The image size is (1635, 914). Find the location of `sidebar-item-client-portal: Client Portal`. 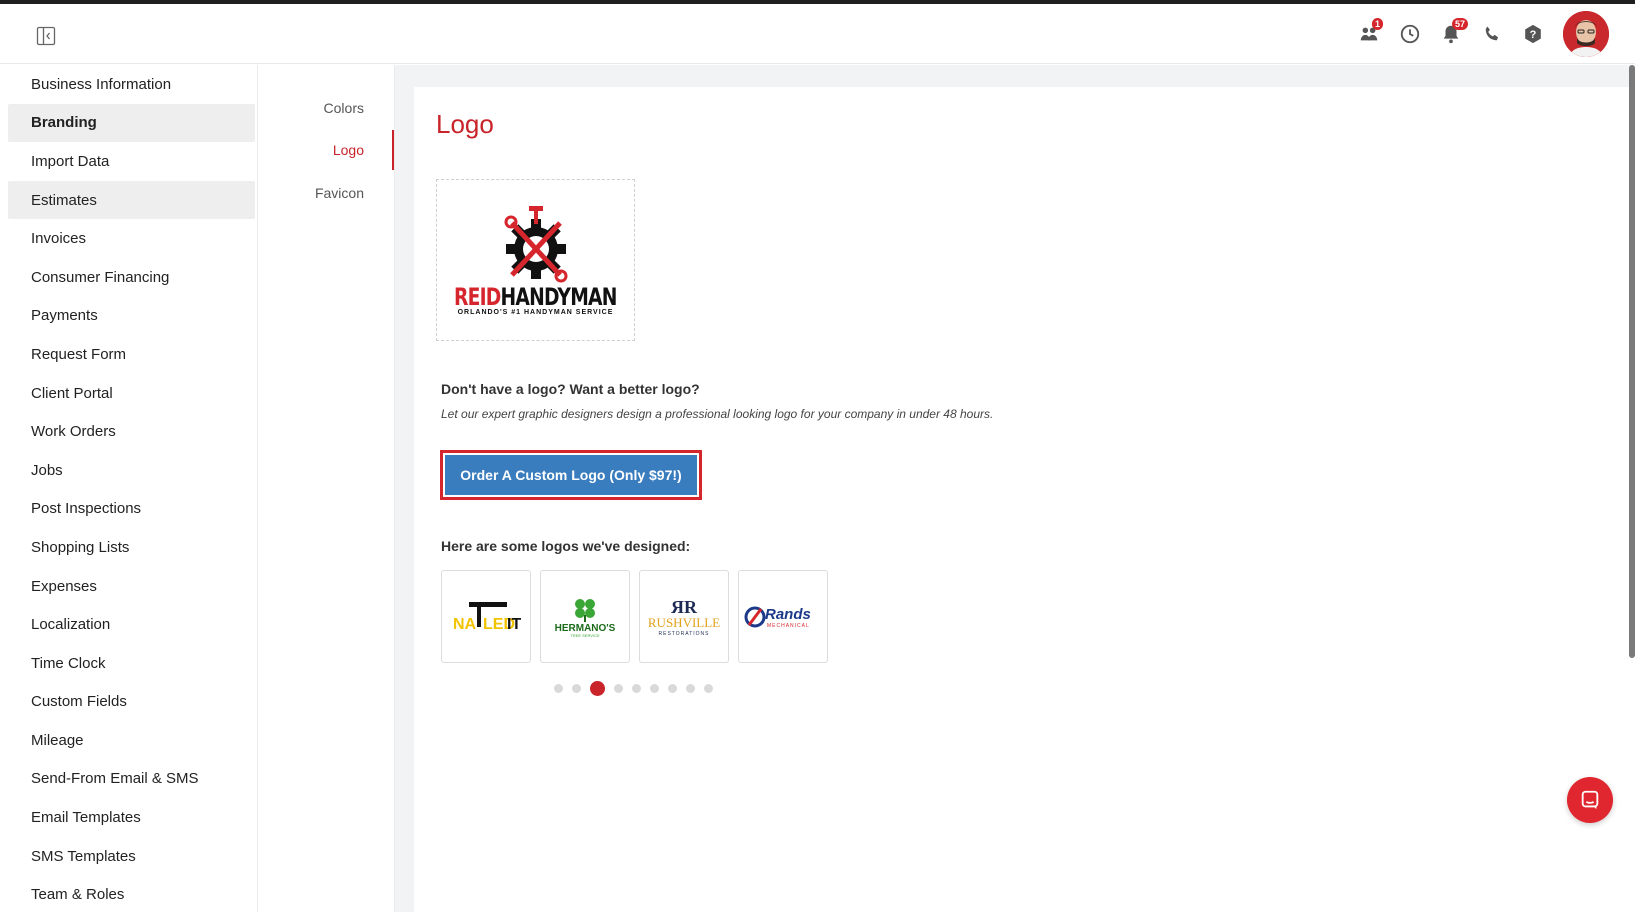

sidebar-item-client-portal: Client Portal is located at coordinates (131, 393).